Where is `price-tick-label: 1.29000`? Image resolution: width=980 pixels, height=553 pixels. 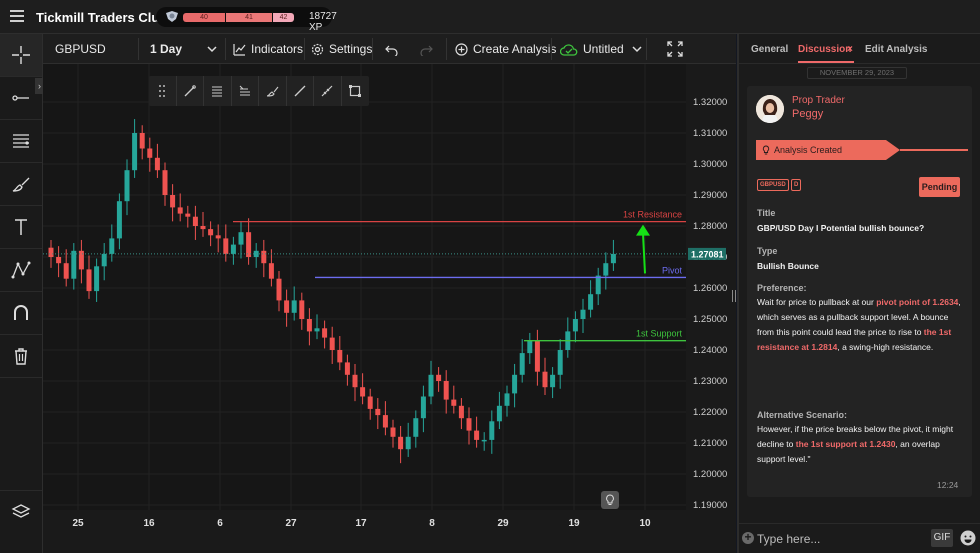
price-tick-label: 1.29000 is located at coordinates (710, 195).